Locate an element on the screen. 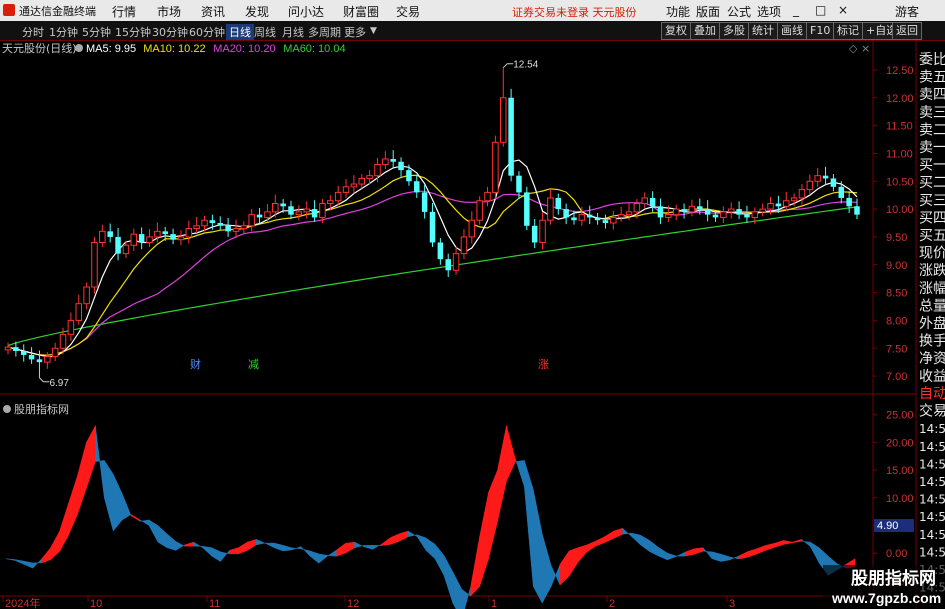  more-dropdown-icon: ▼ is located at coordinates (373, 31).